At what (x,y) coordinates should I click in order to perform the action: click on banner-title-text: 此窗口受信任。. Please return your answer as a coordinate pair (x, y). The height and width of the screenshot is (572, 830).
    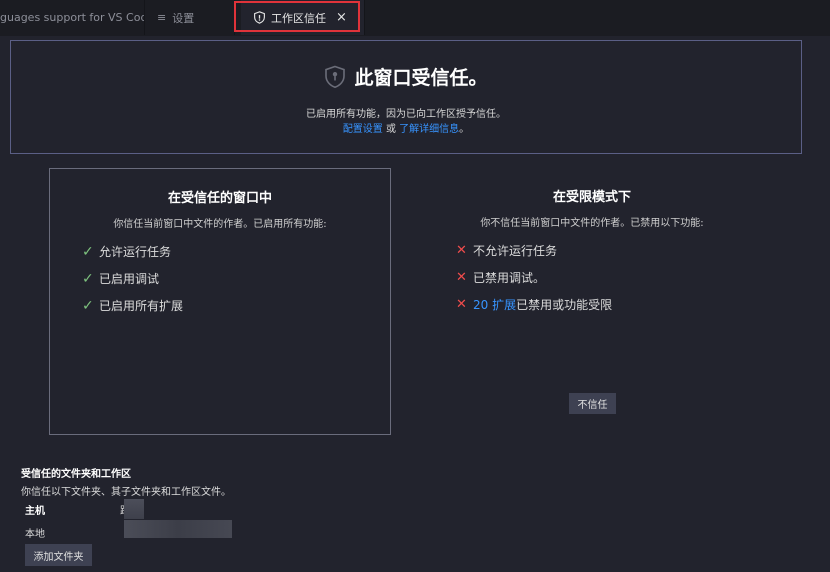
    Looking at the image, I should click on (421, 78).